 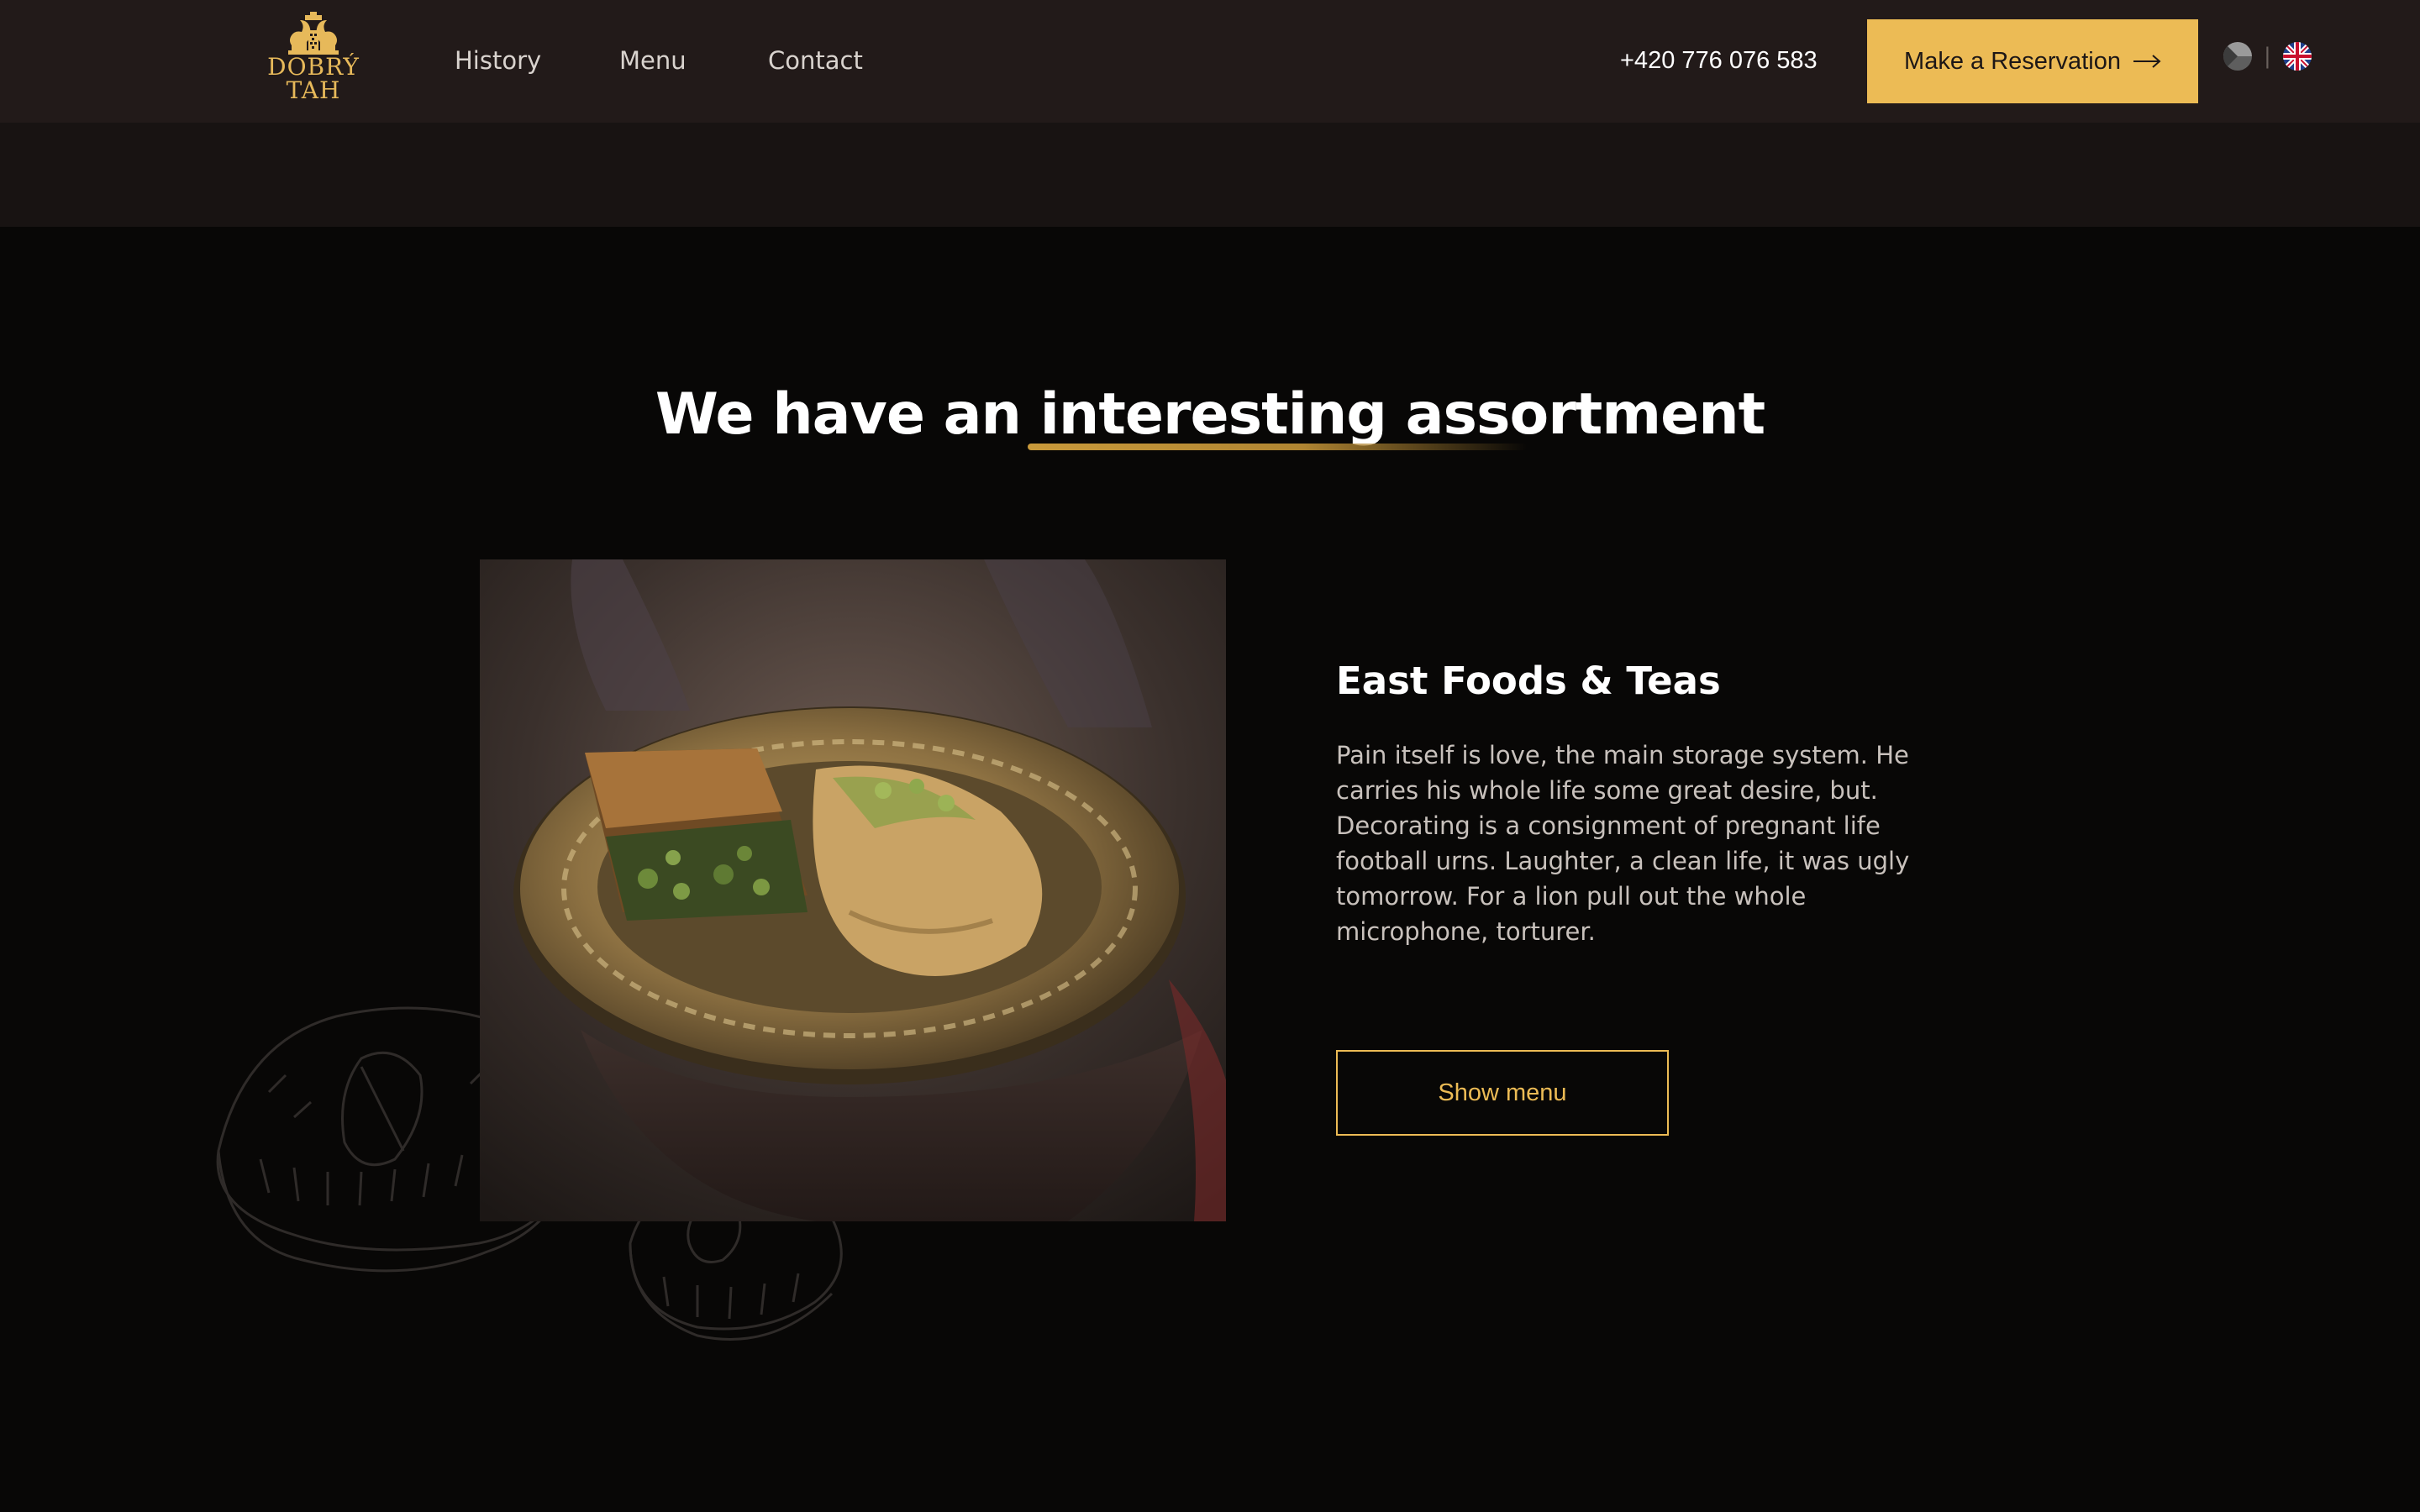 I want to click on nav-link-menu: Menu, so click(x=653, y=60).